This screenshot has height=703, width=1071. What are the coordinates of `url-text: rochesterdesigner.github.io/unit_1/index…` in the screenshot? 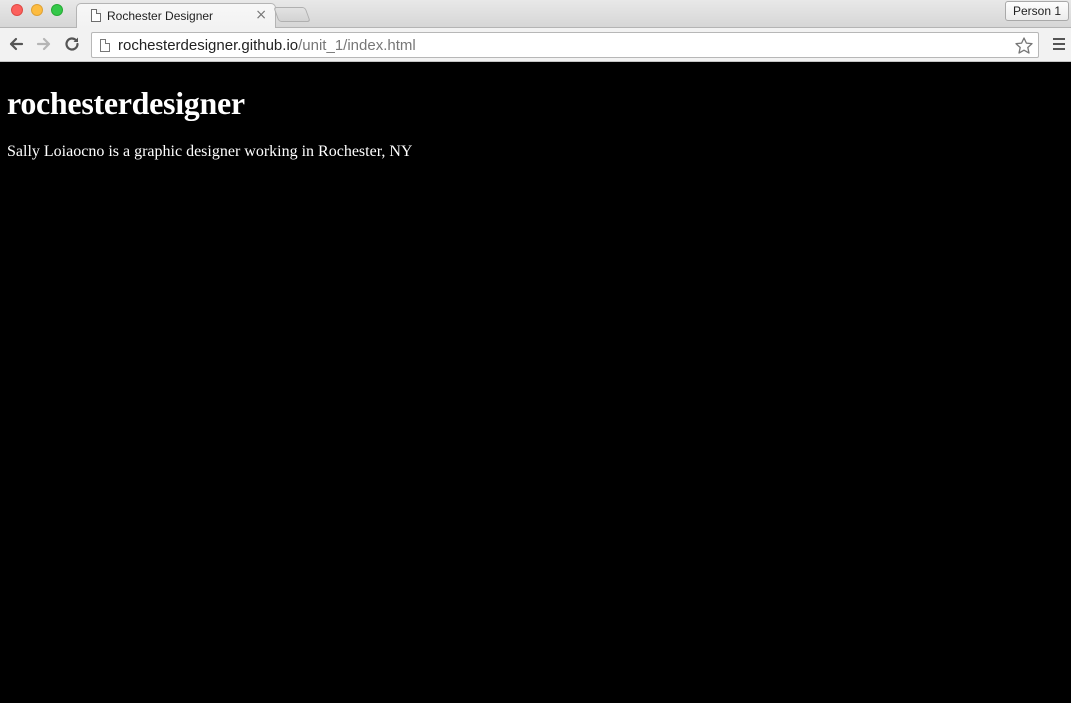 It's located at (267, 45).